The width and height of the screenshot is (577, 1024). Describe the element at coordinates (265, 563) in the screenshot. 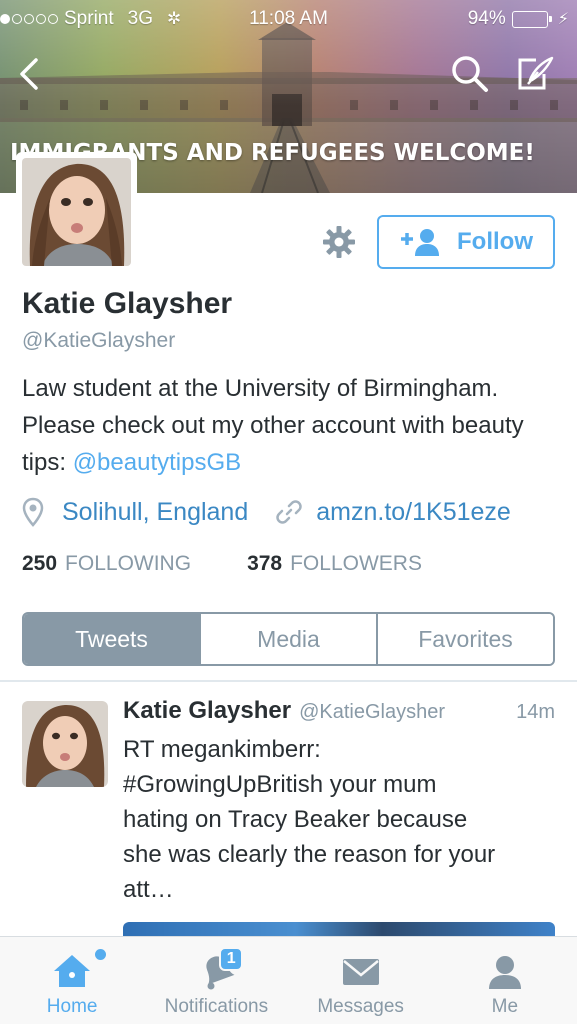

I see `followers-count: 378` at that location.